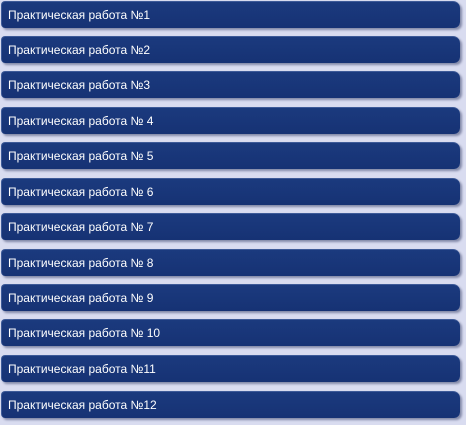 This screenshot has width=466, height=425. Describe the element at coordinates (81, 121) in the screenshot. I see `menu-item-label: Практическая работа № 4` at that location.